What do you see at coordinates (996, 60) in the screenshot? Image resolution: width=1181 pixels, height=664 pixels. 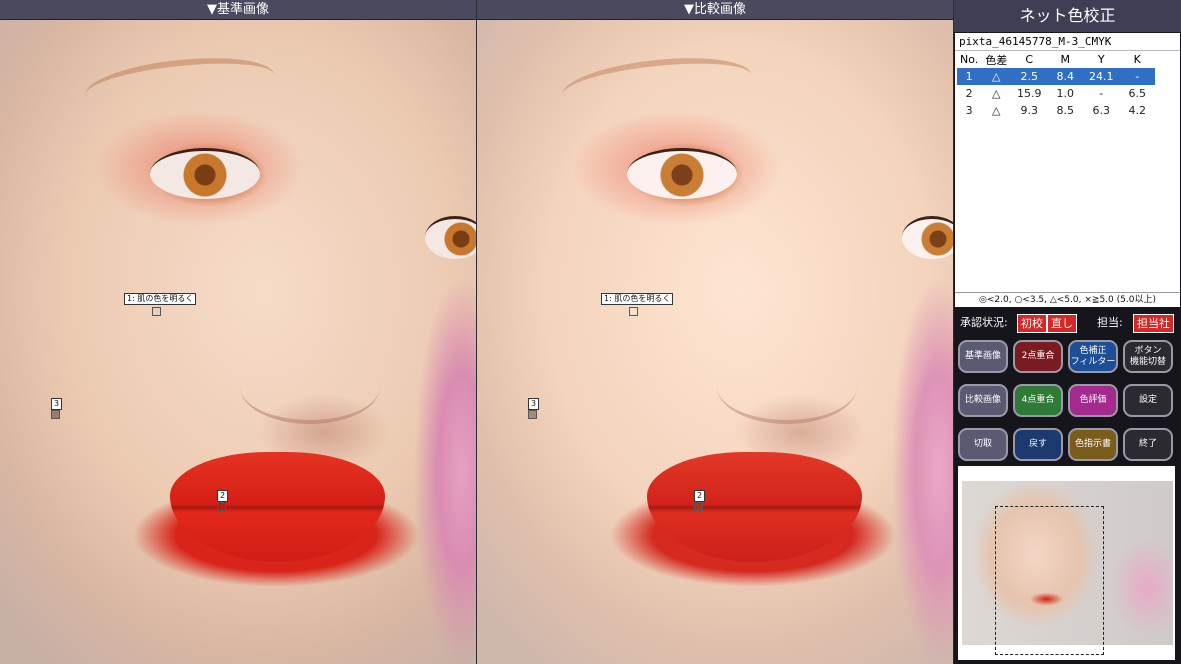 I see `col-diff: 色差` at bounding box center [996, 60].